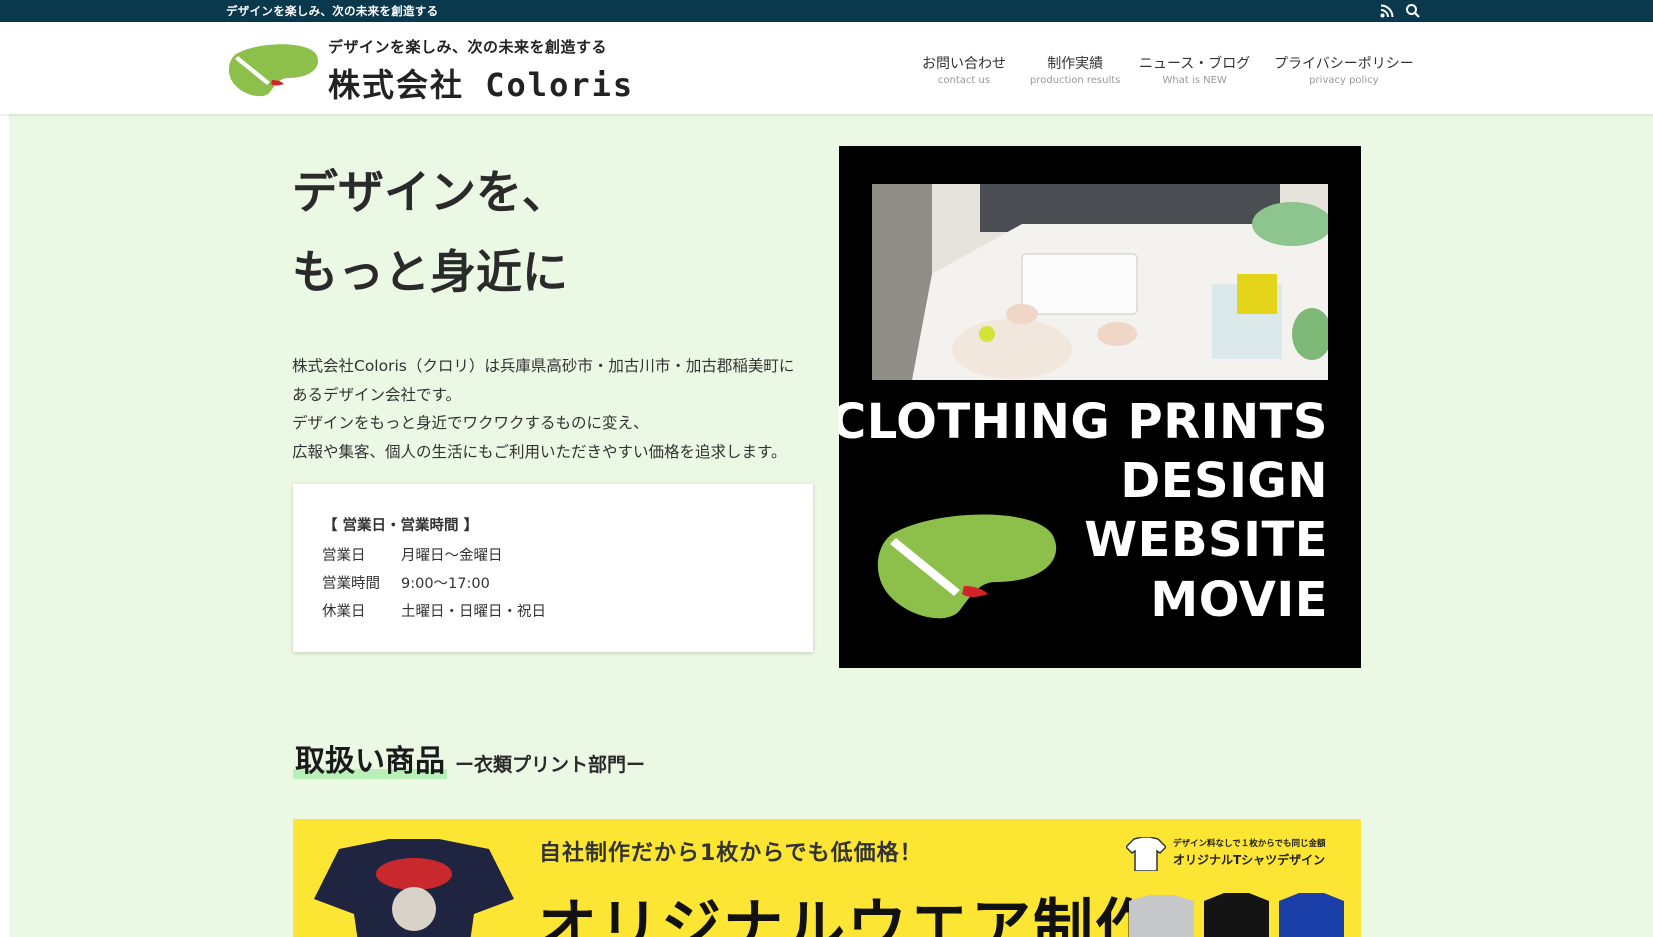 This screenshot has height=937, width=1653. What do you see at coordinates (430, 192) in the screenshot?
I see `hero-title-line1: デザインを、` at bounding box center [430, 192].